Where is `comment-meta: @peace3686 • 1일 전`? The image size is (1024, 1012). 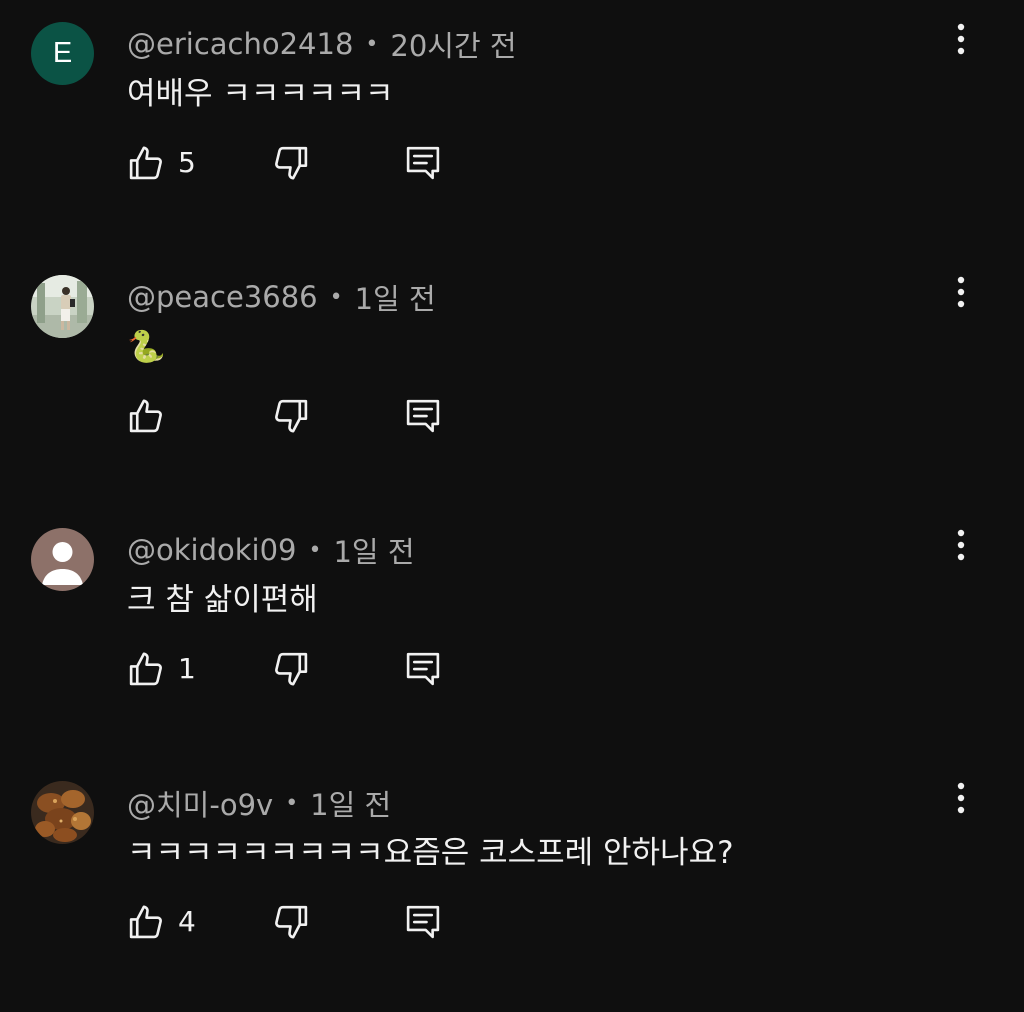 comment-meta: @peace3686 • 1일 전 is located at coordinates (281, 297).